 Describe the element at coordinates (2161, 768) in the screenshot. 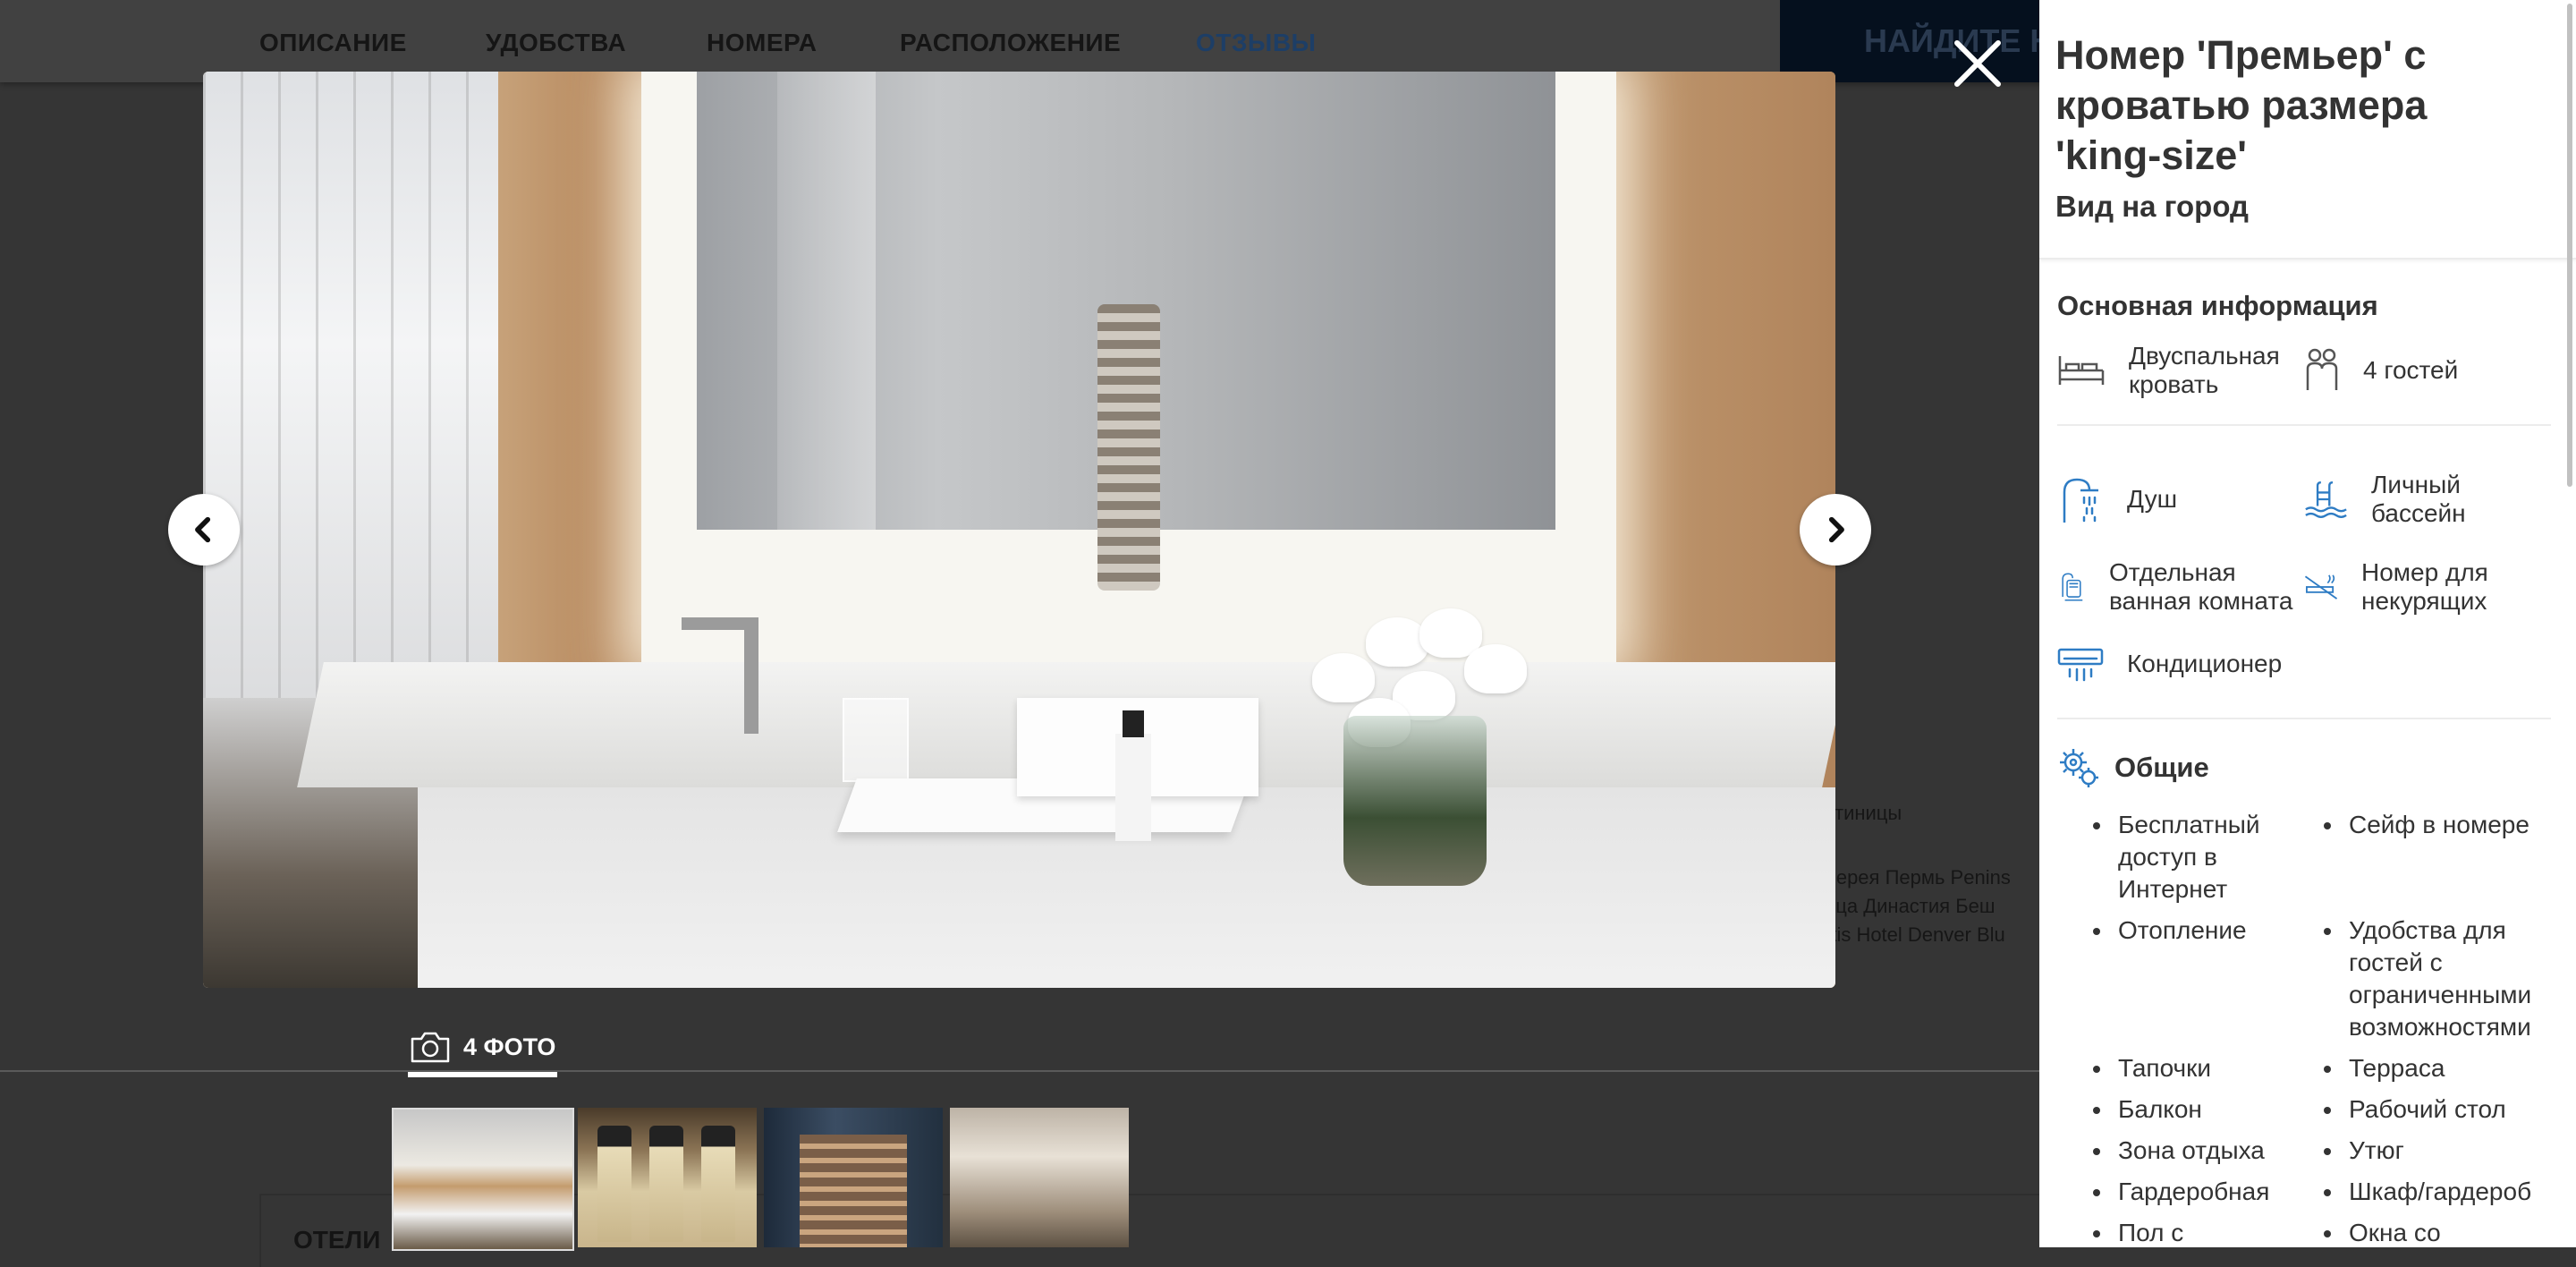

I see `general-title: Общие` at that location.